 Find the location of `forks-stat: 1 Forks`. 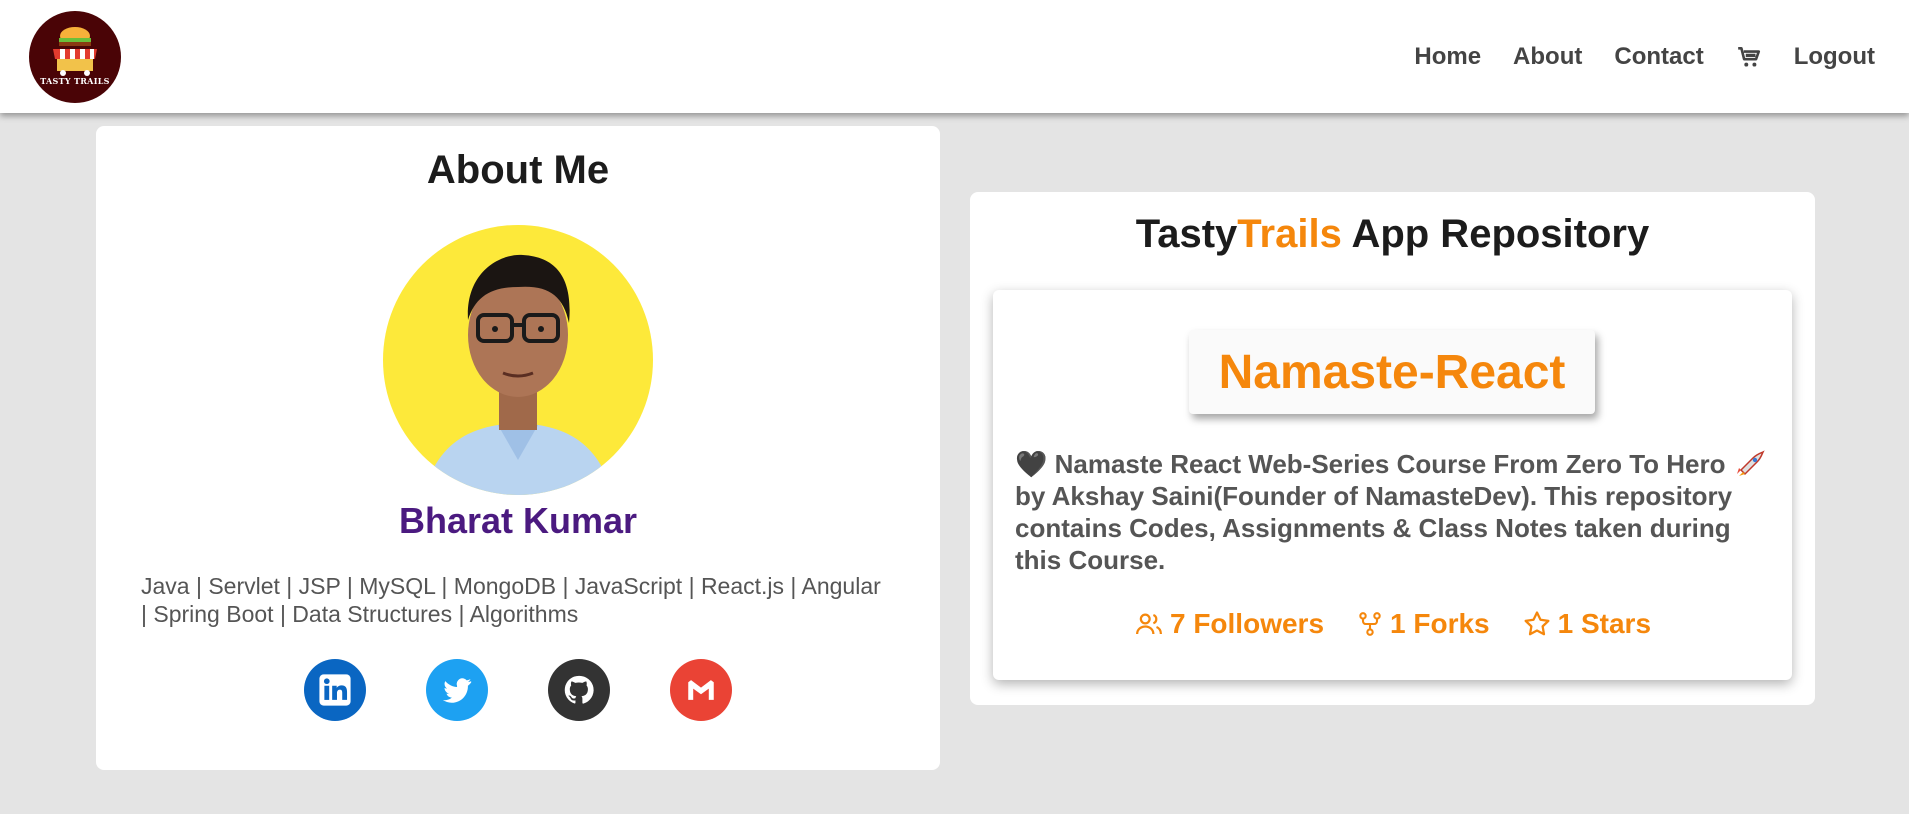

forks-stat: 1 Forks is located at coordinates (1423, 624).